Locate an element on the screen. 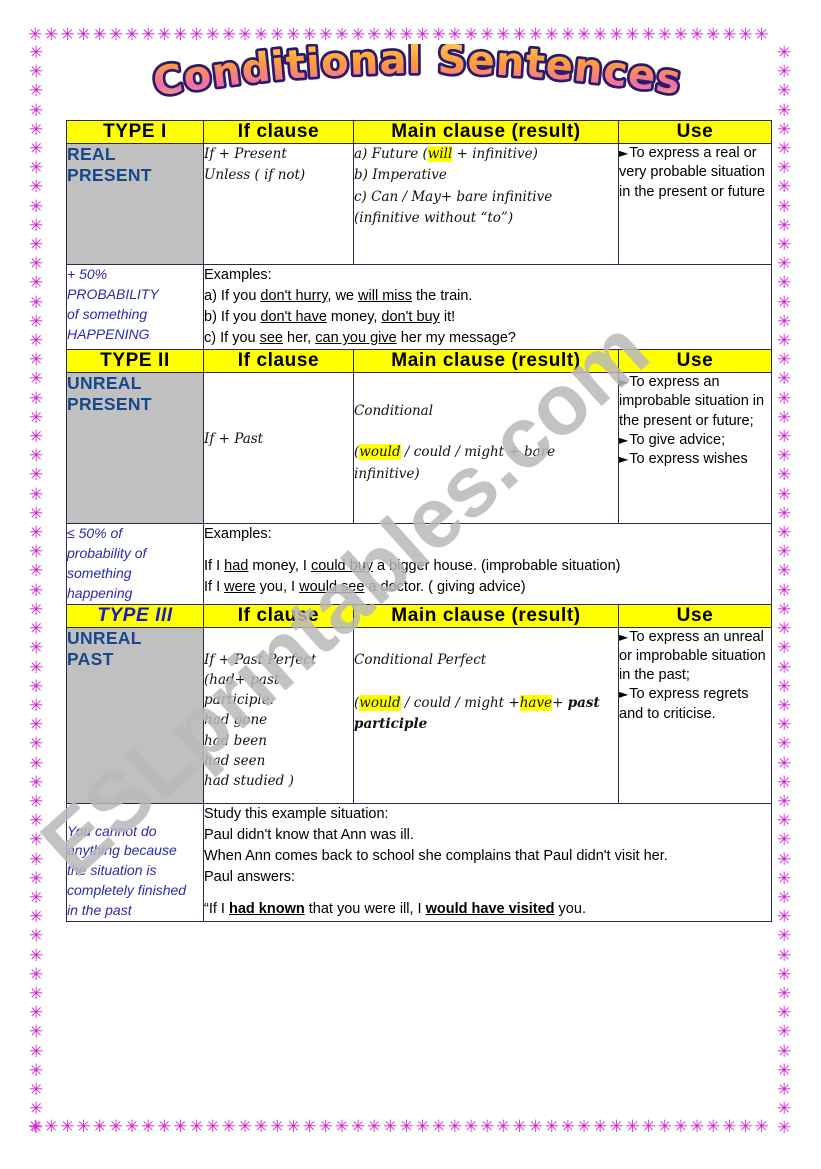 This screenshot has width=821, height=1169. type1-label-line1: REAL is located at coordinates (91, 154).